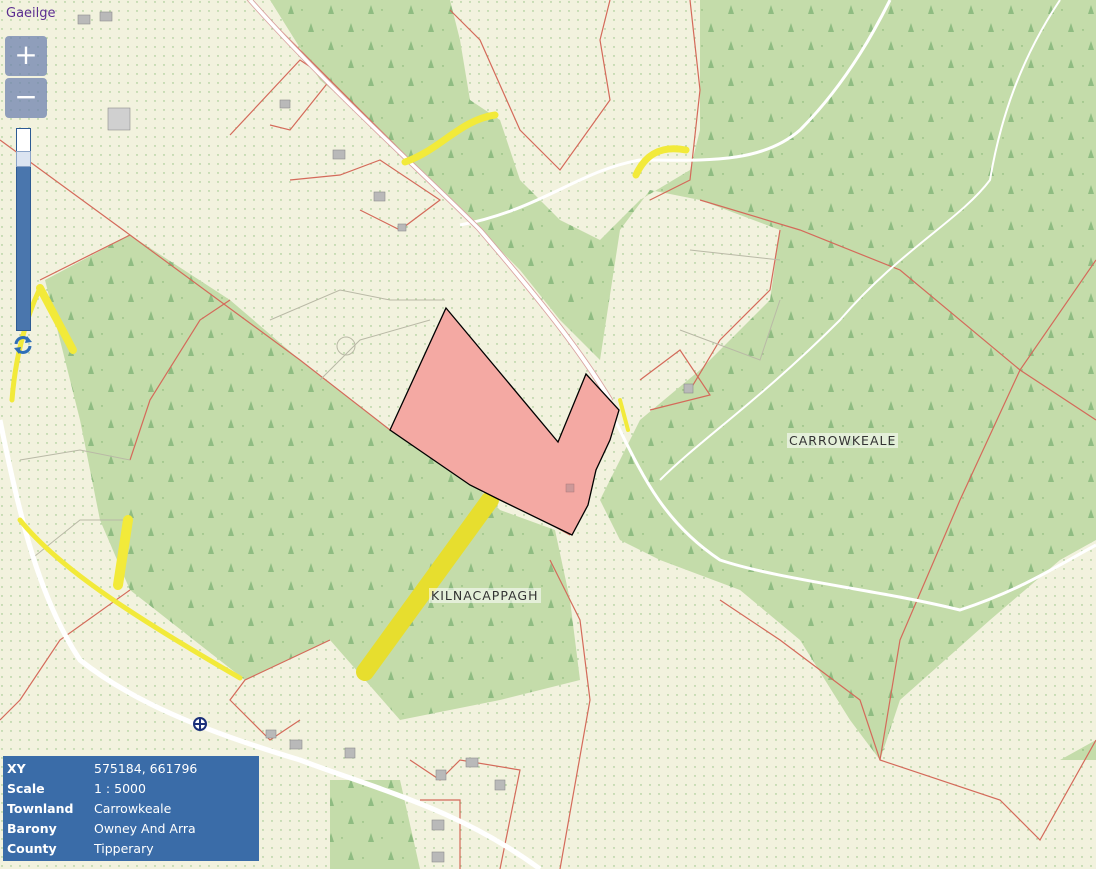 Image resolution: width=1096 pixels, height=869 pixels. Describe the element at coordinates (32, 848) in the screenshot. I see `info-key: County` at that location.